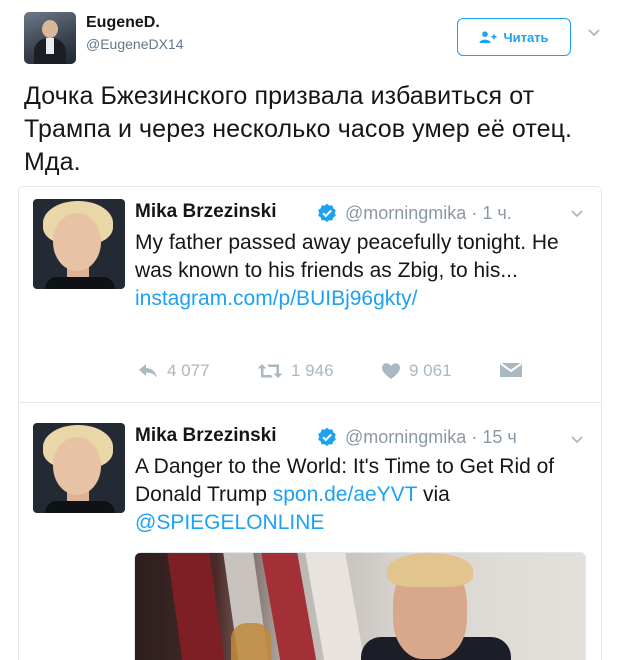  Describe the element at coordinates (491, 213) in the screenshot. I see `tweet-time: · 1 ч.` at that location.